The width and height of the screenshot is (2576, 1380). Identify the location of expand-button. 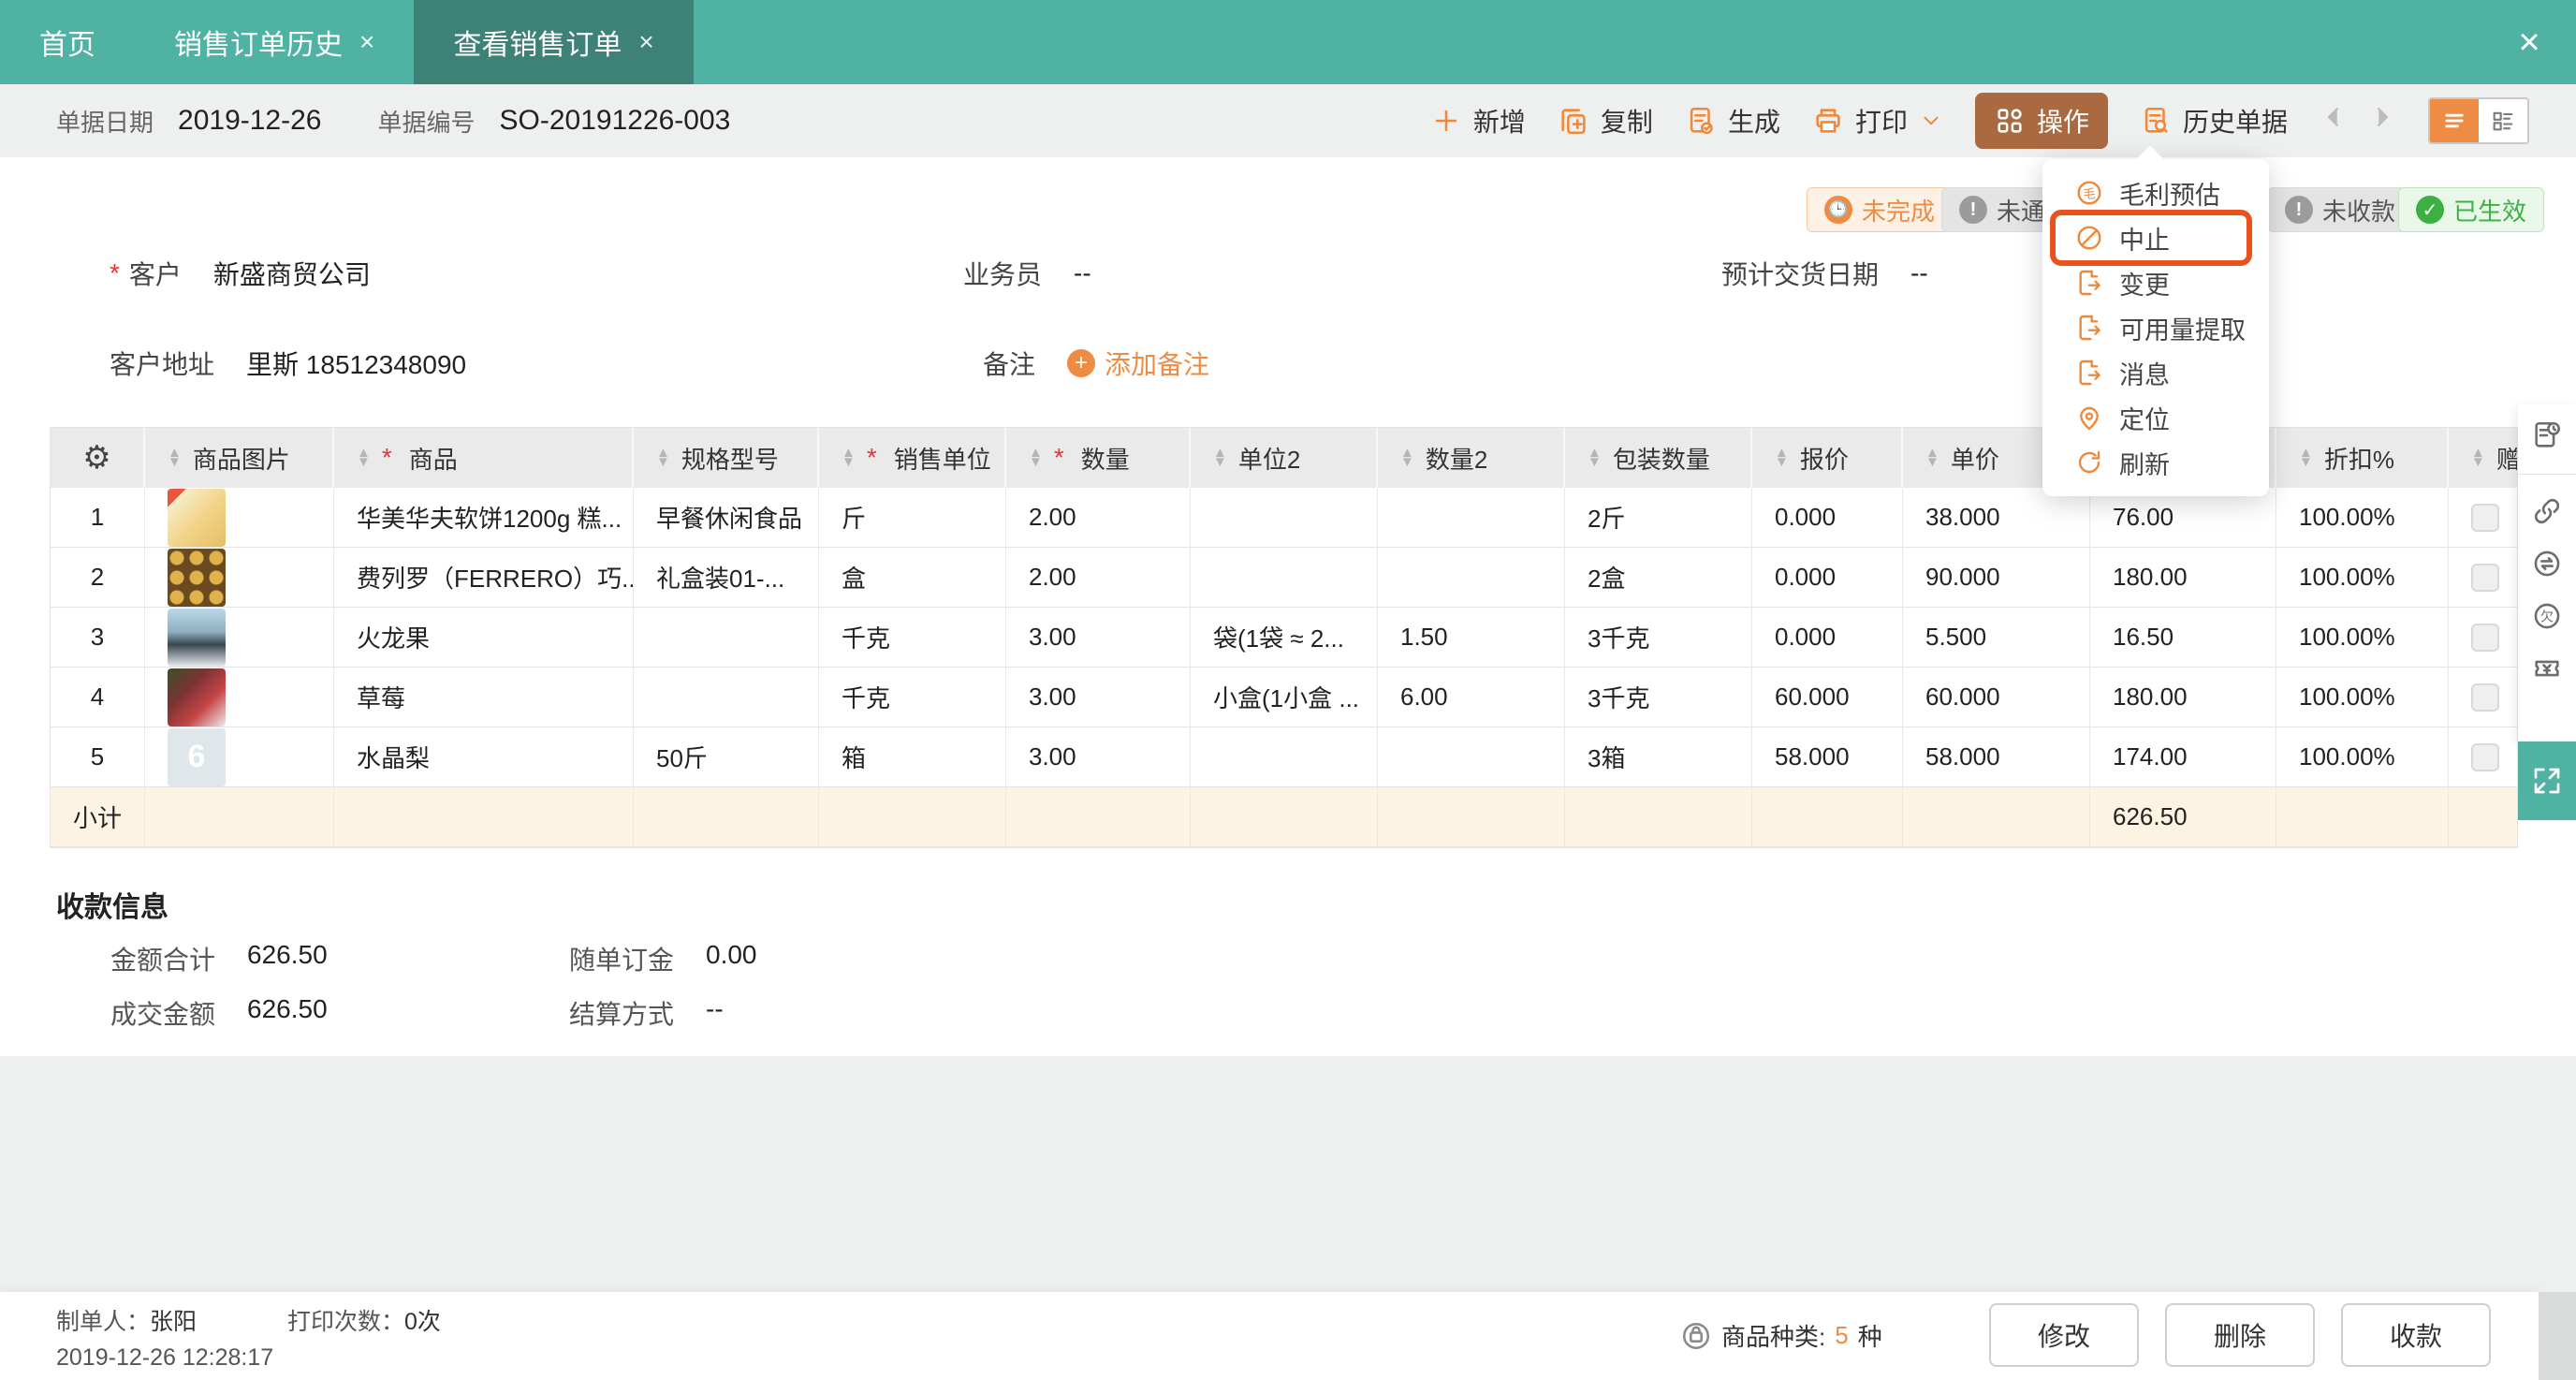
(2547, 780).